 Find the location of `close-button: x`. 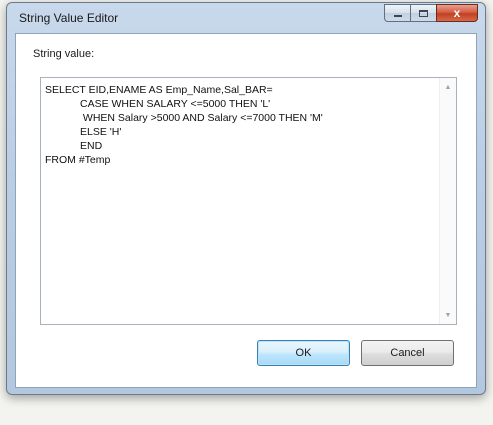

close-button: x is located at coordinates (457, 13).